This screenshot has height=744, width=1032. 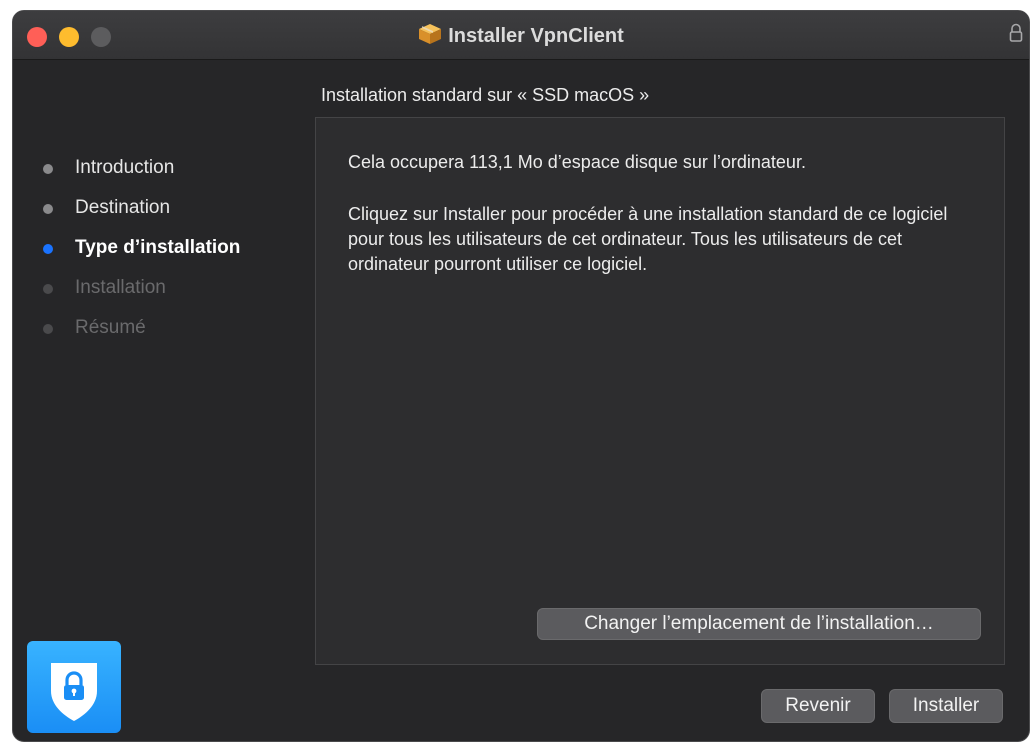 I want to click on step-label: Résumé, so click(x=110, y=327).